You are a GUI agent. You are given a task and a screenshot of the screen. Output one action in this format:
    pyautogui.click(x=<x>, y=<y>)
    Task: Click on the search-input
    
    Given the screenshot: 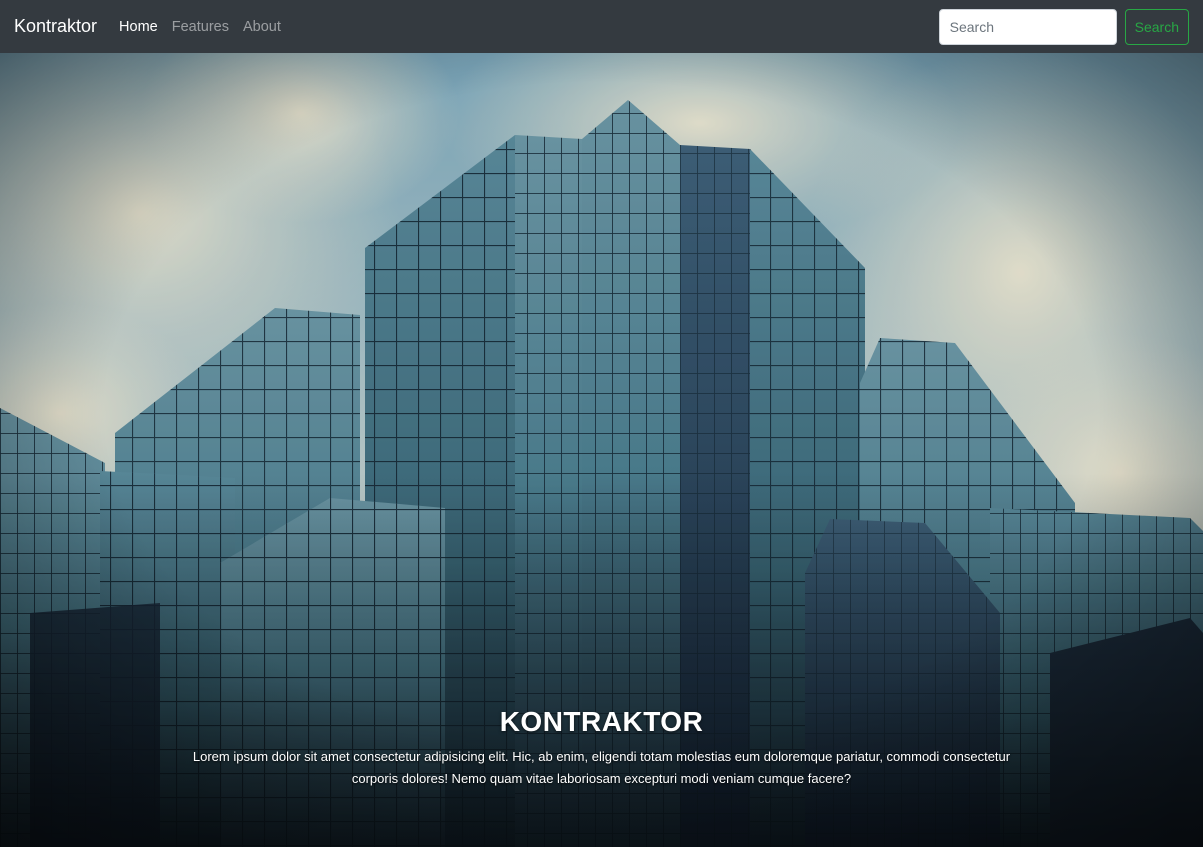 What is the action you would take?
    pyautogui.click(x=1027, y=26)
    